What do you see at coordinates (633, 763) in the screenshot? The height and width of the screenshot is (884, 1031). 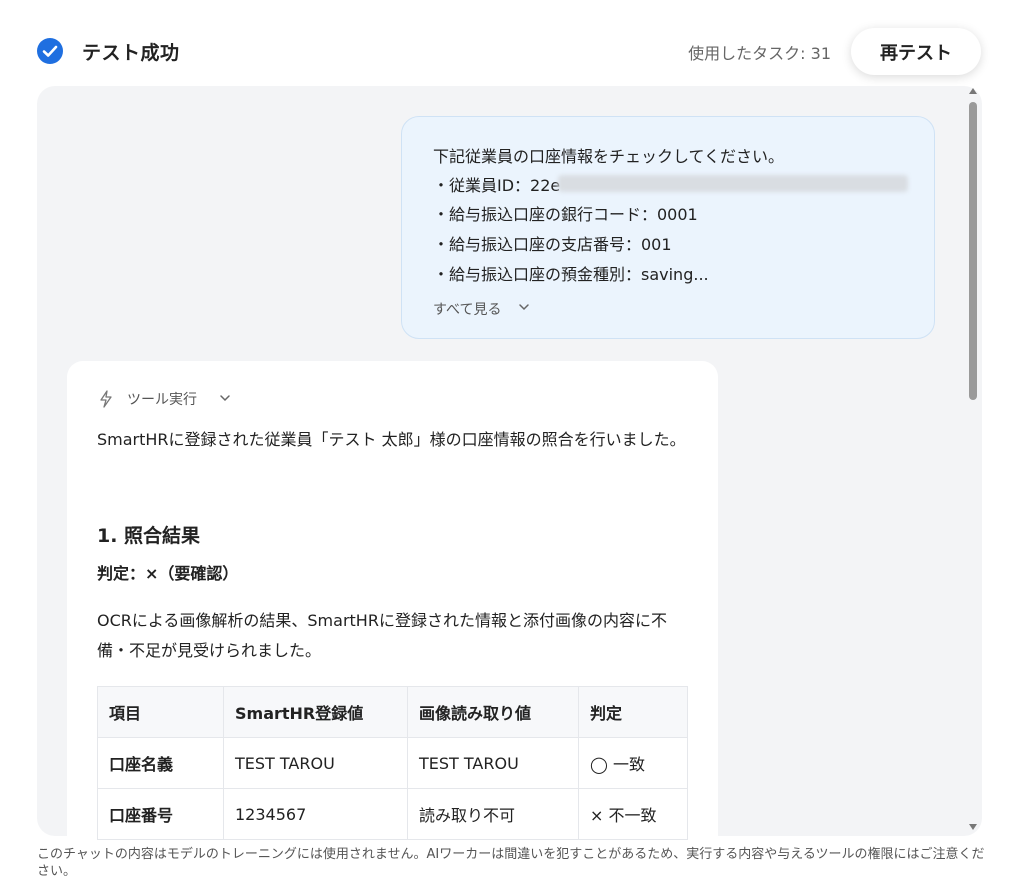 I see `table-cell: ◯ 一致` at bounding box center [633, 763].